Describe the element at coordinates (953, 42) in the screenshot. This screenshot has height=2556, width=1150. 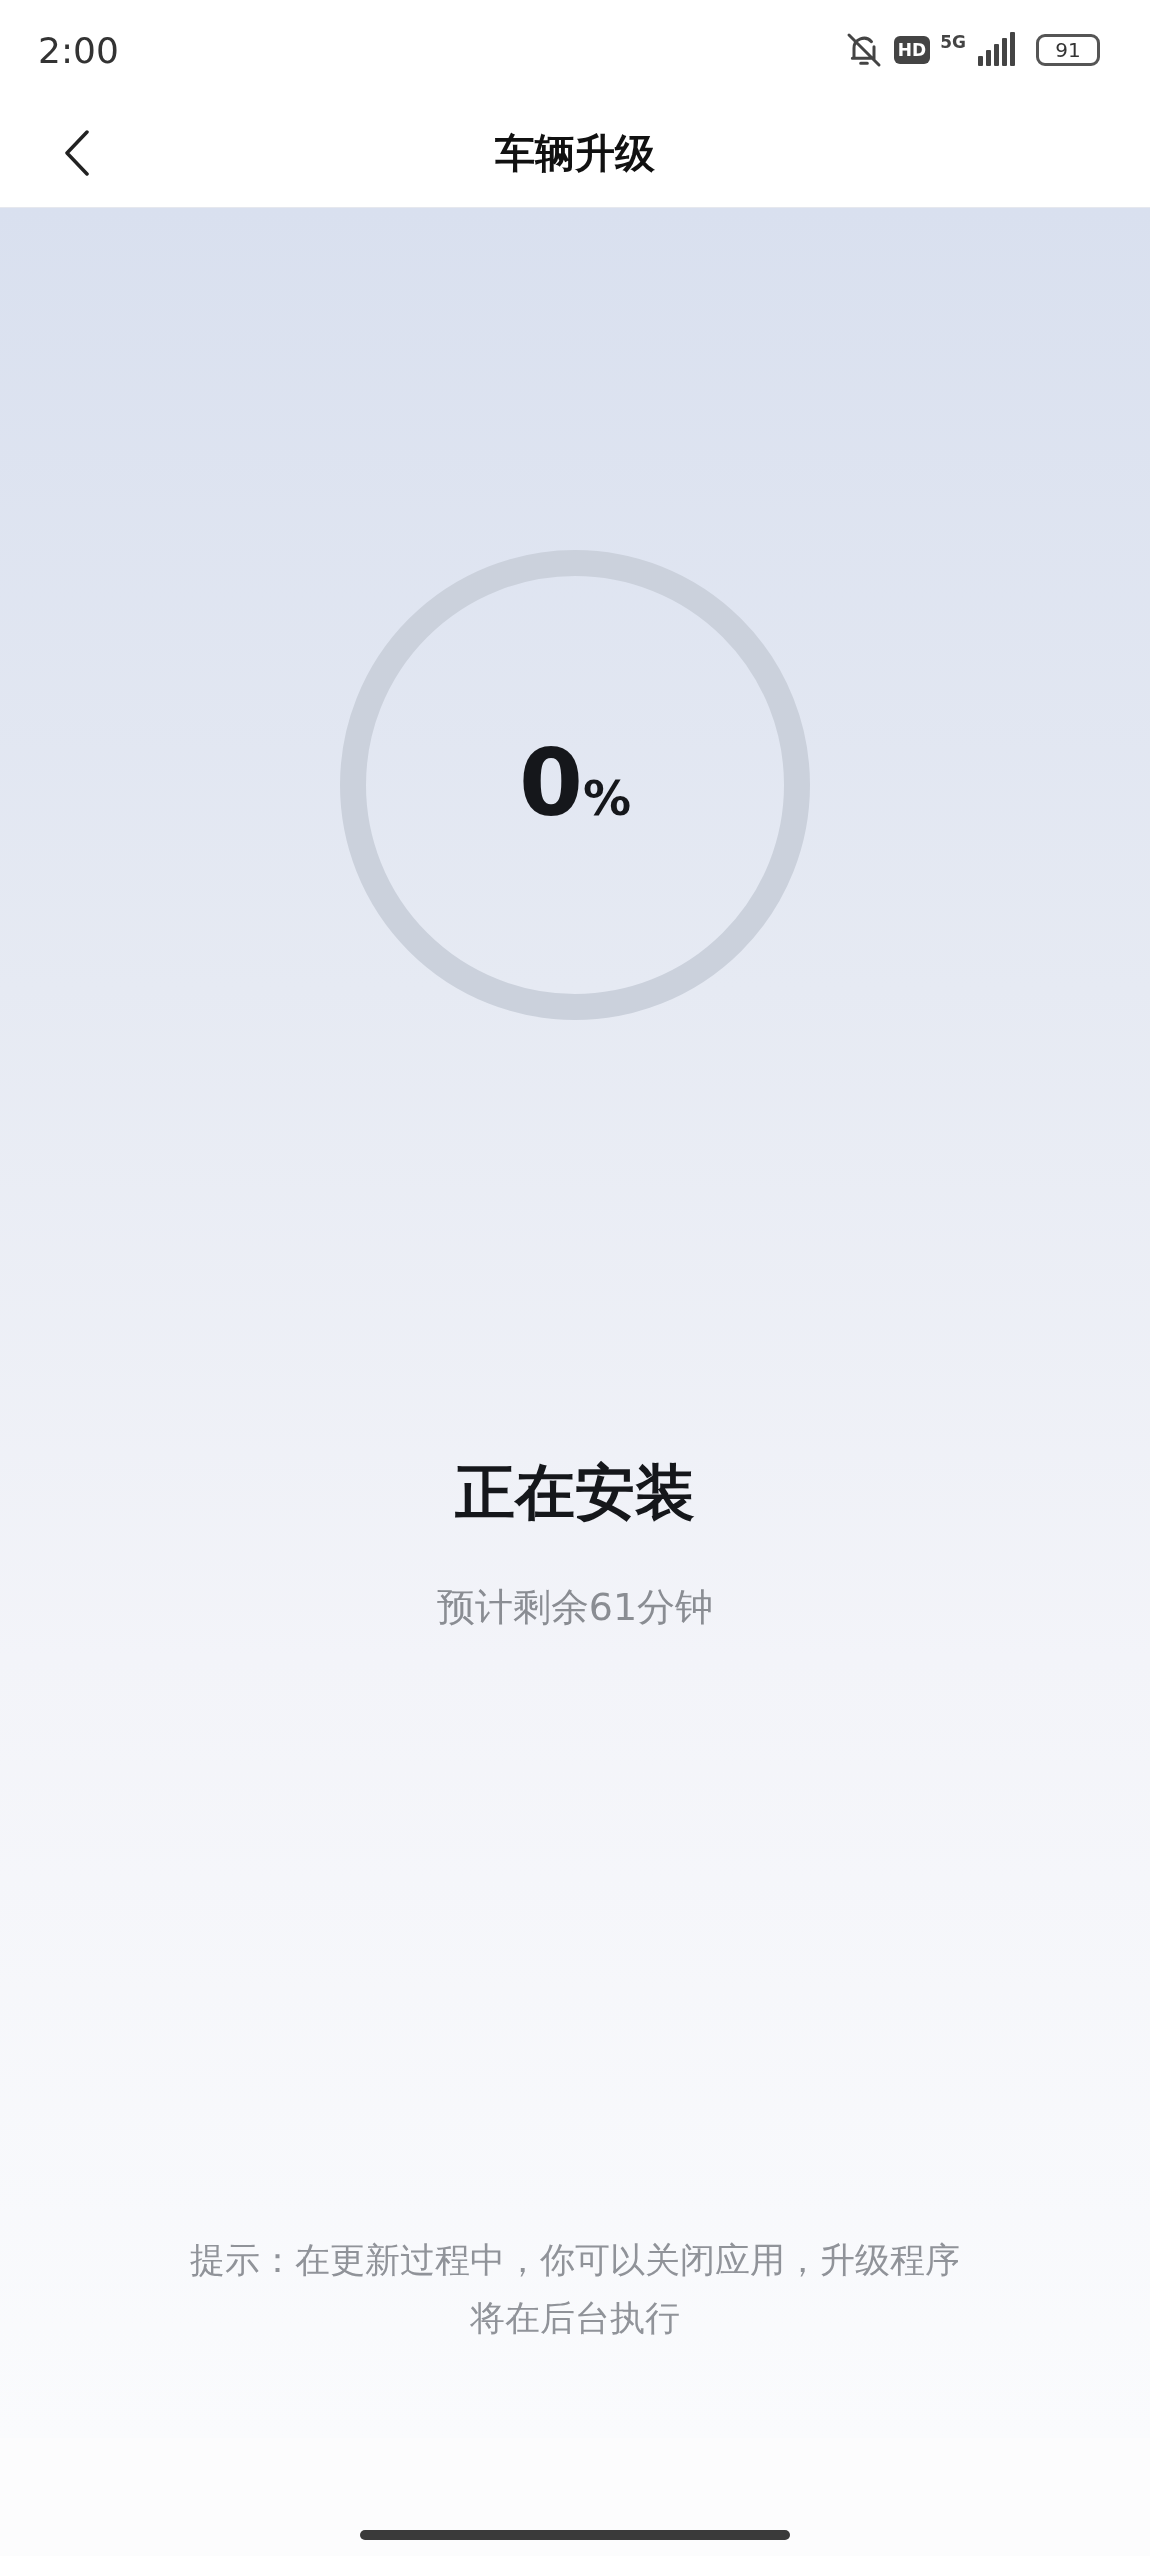
I see `network-label: 5G` at that location.